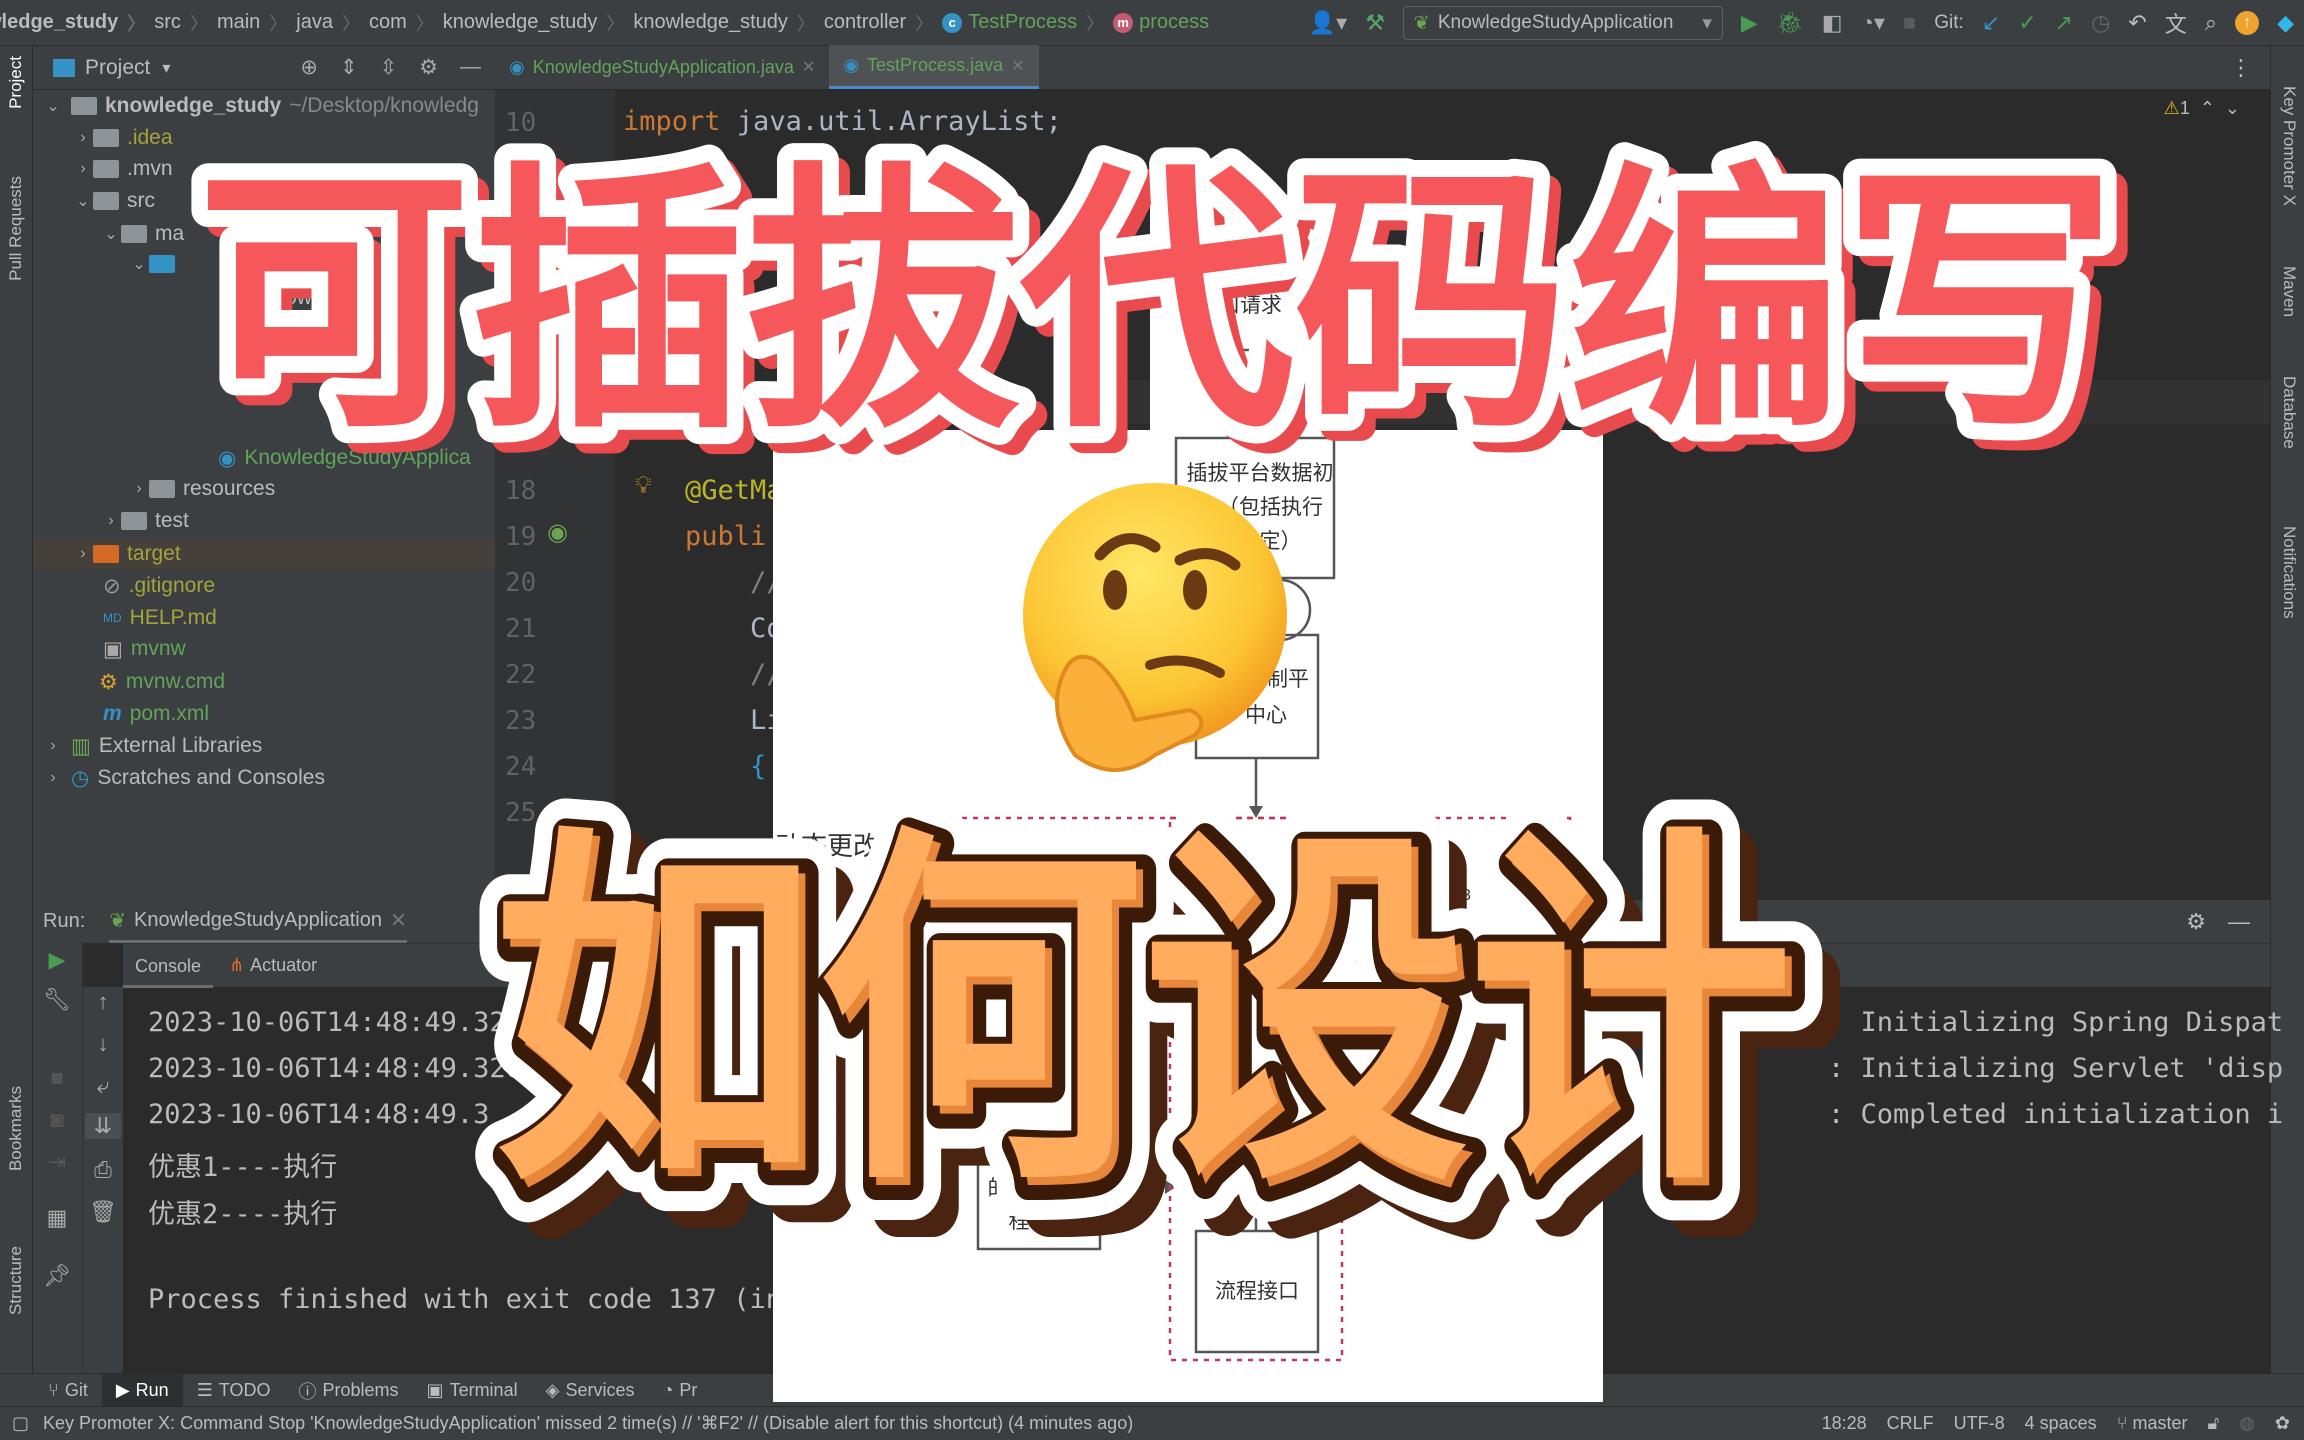  I want to click on stripe-database: Database, so click(2289, 412).